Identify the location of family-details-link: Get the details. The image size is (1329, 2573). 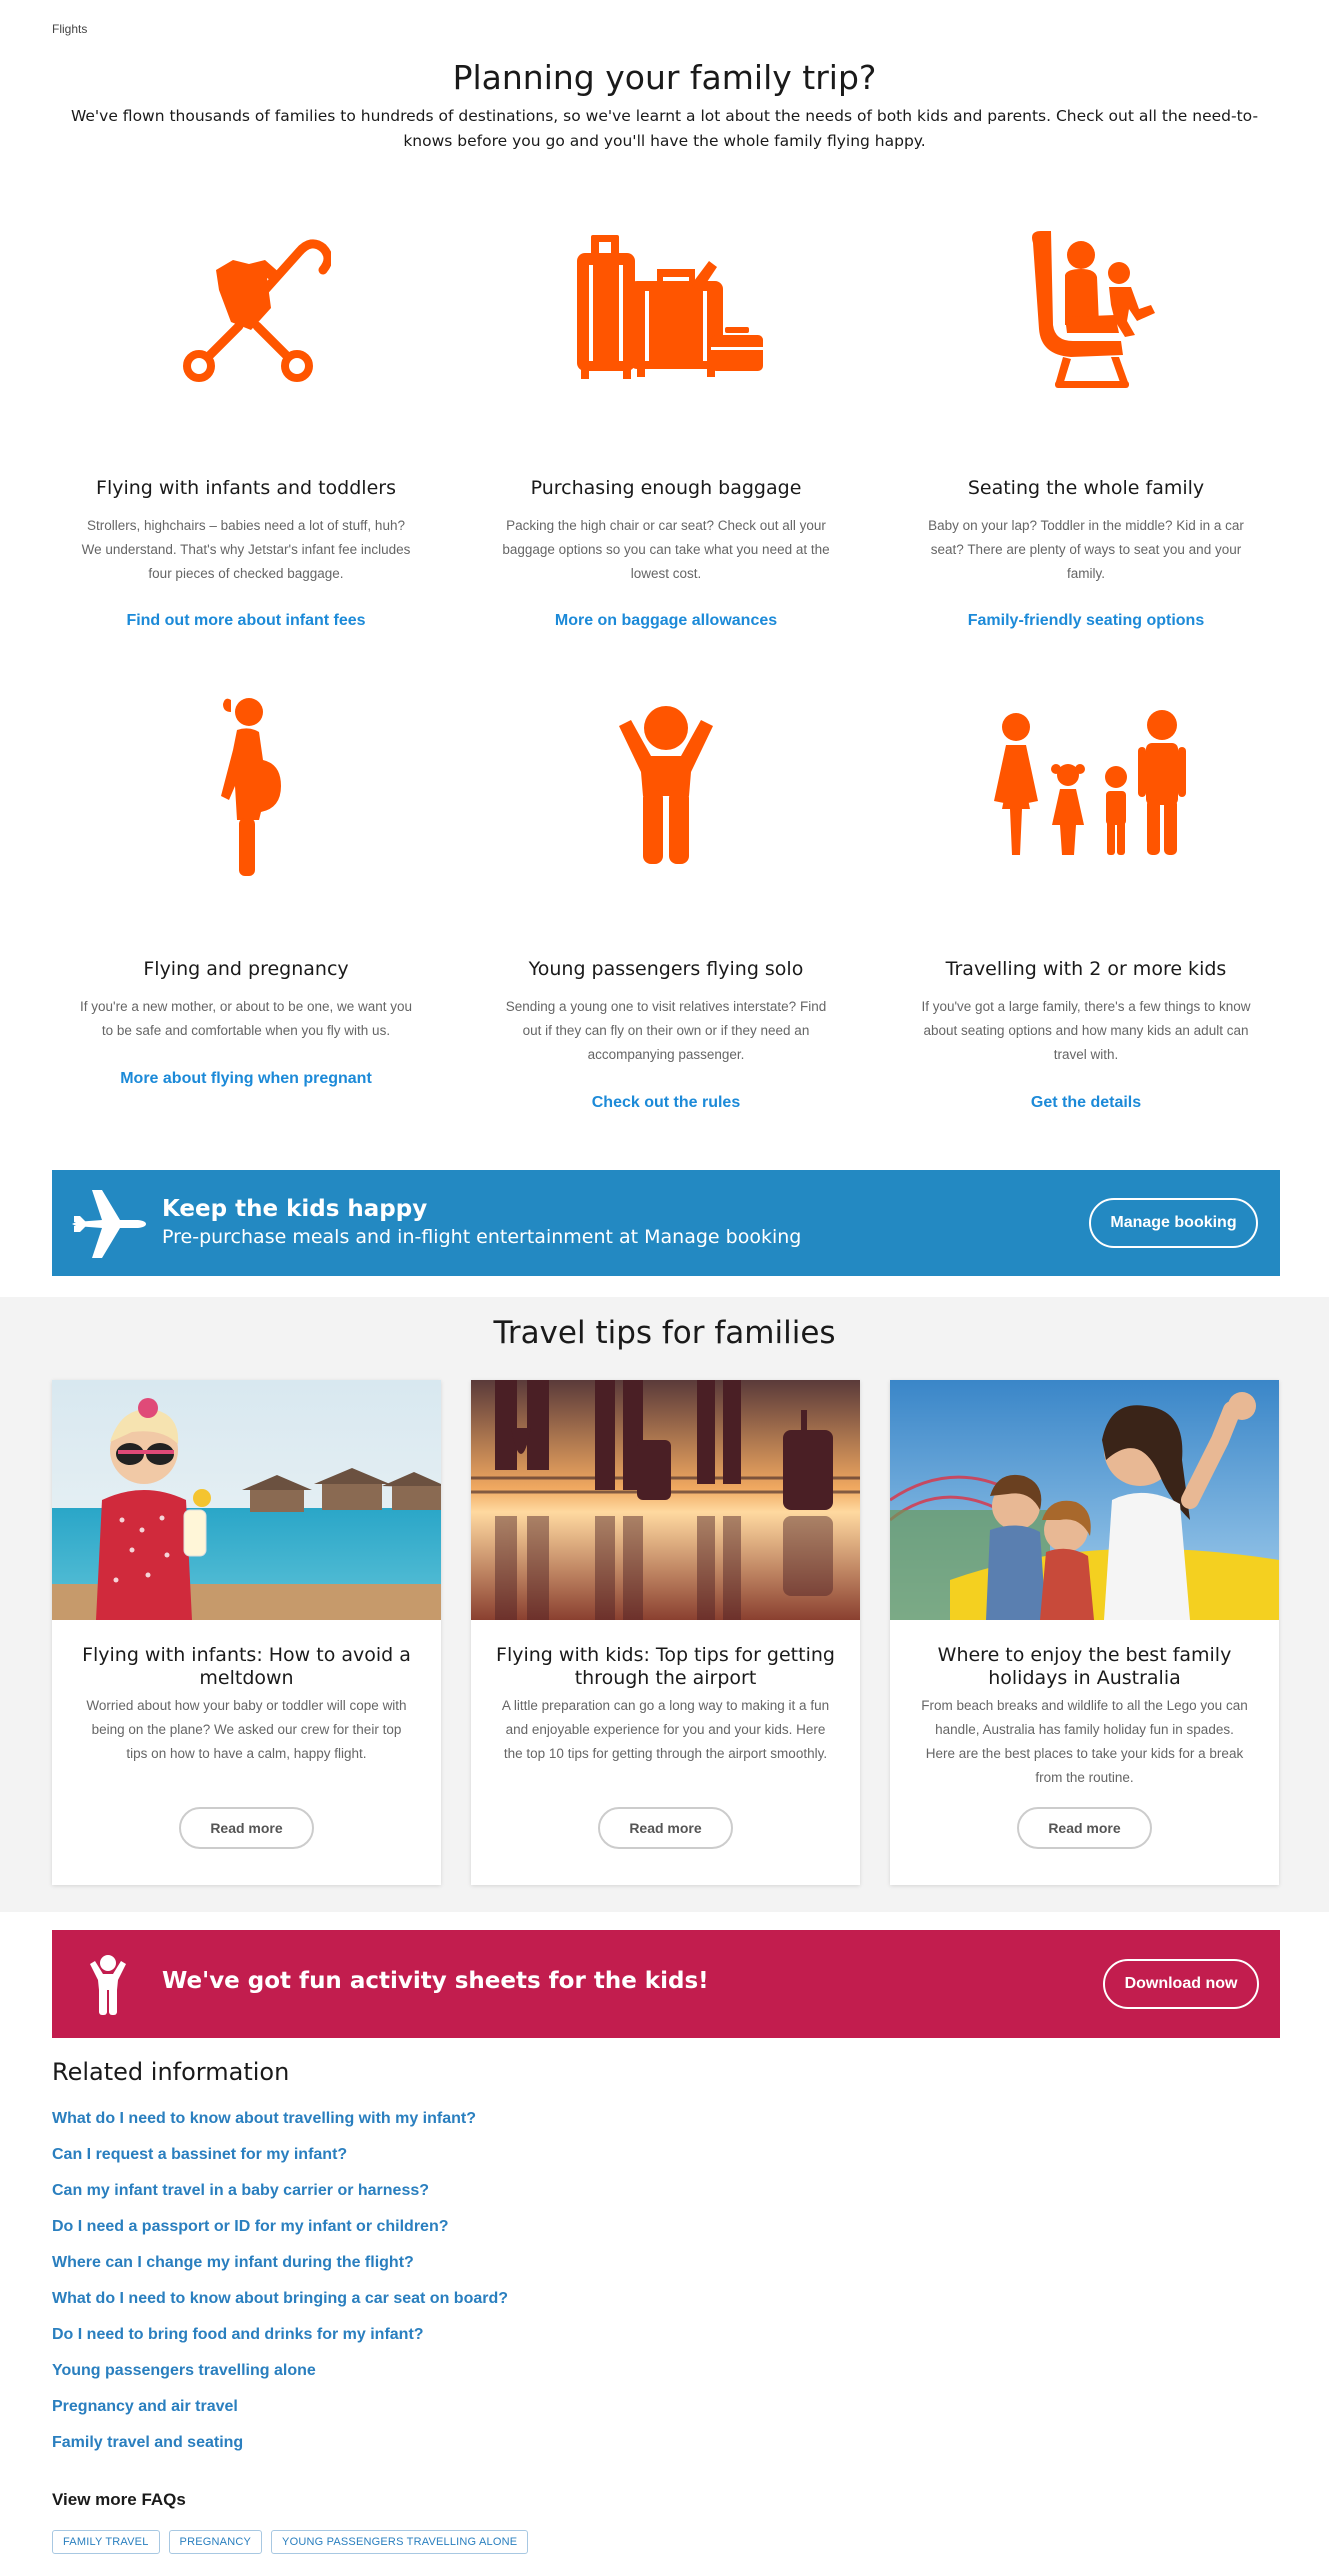
(1086, 1103).